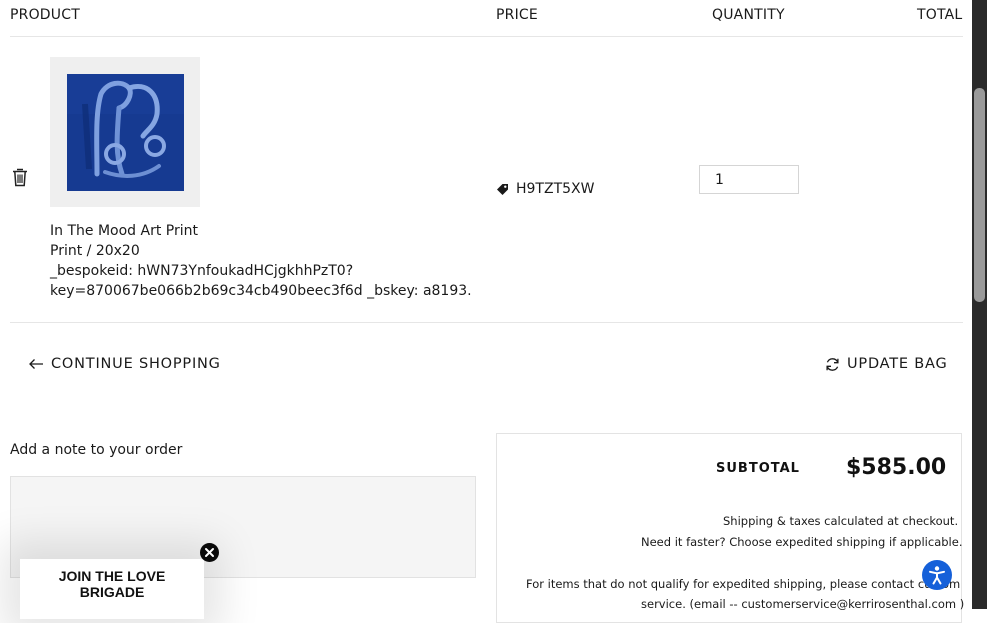  I want to click on scrollbar-thumb, so click(979, 195).